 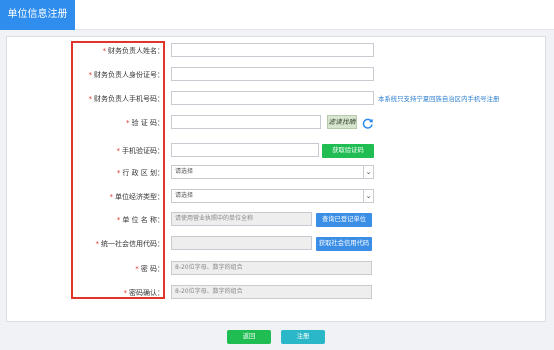 What do you see at coordinates (245, 150) in the screenshot?
I see `sms-code-input` at bounding box center [245, 150].